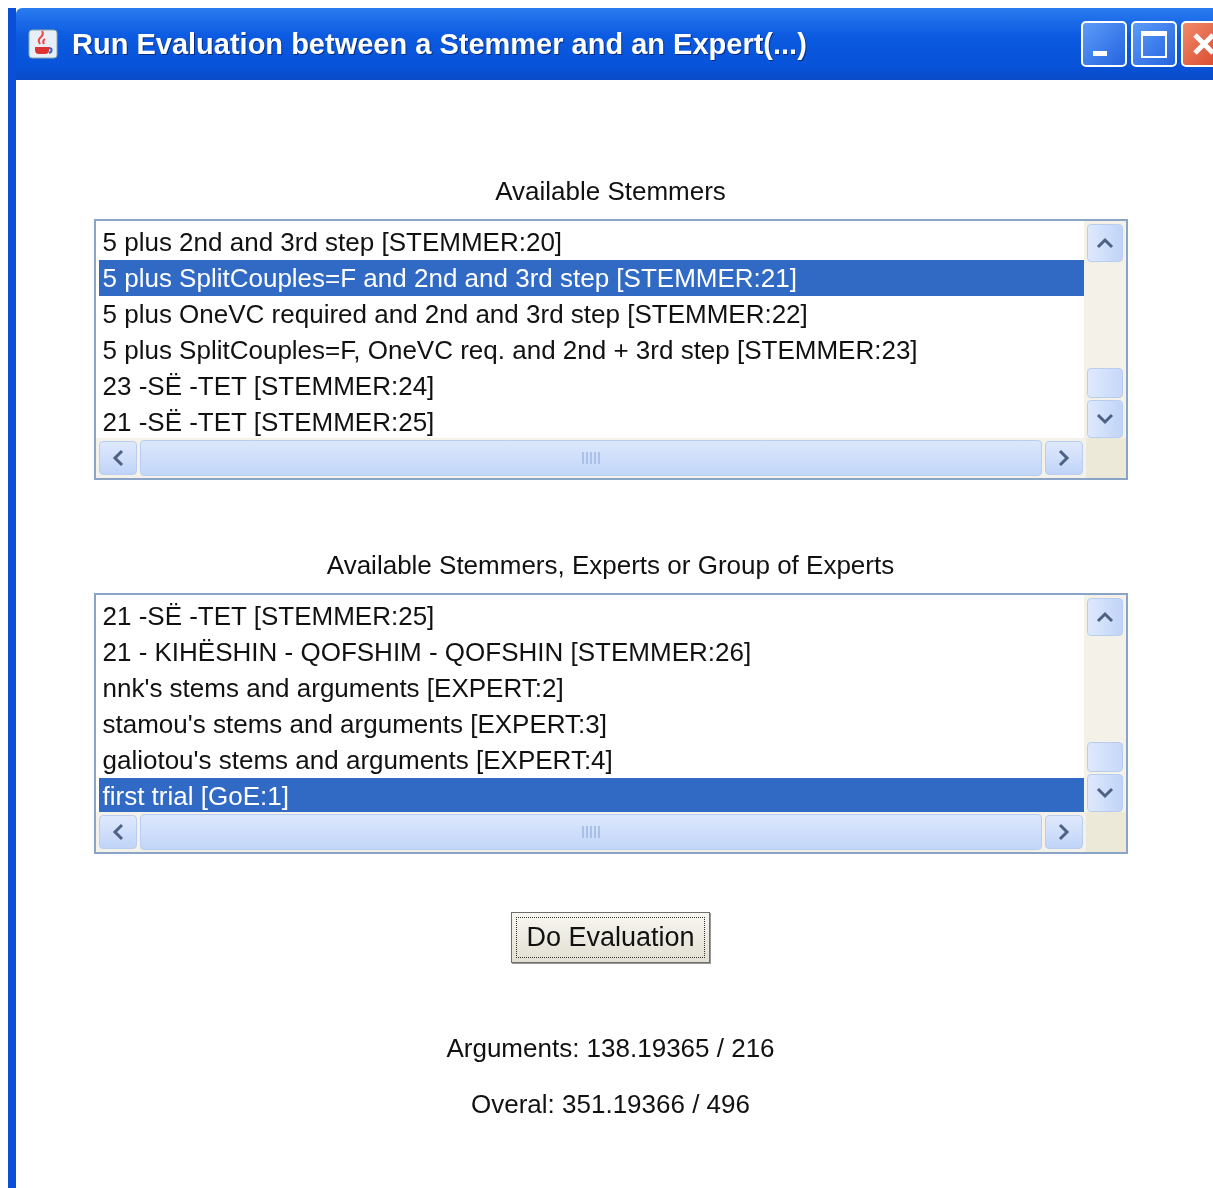 The height and width of the screenshot is (1188, 1213). What do you see at coordinates (591, 724) in the screenshot?
I see `list-item: stamou's stems and arguments [EXPERT:3]` at bounding box center [591, 724].